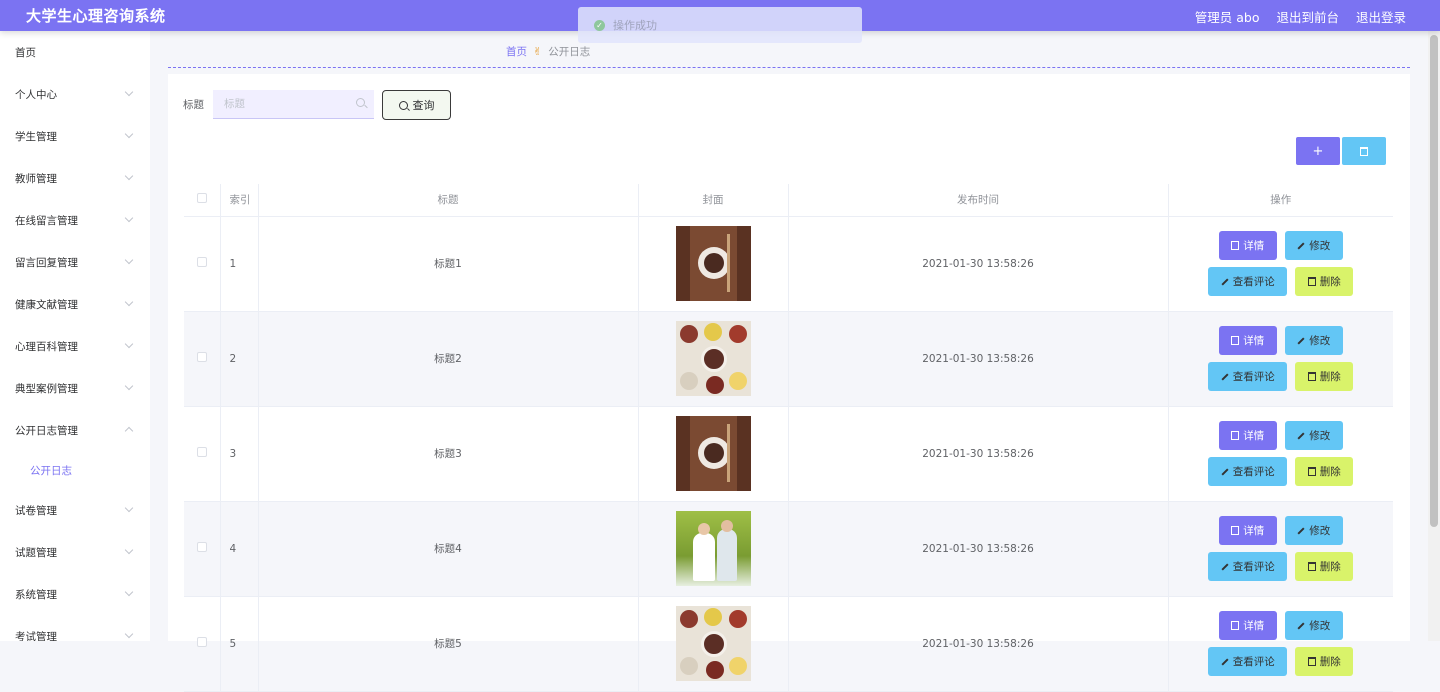  Describe the element at coordinates (75, 94) in the screenshot. I see `sidebar-item: 个人中心` at that location.